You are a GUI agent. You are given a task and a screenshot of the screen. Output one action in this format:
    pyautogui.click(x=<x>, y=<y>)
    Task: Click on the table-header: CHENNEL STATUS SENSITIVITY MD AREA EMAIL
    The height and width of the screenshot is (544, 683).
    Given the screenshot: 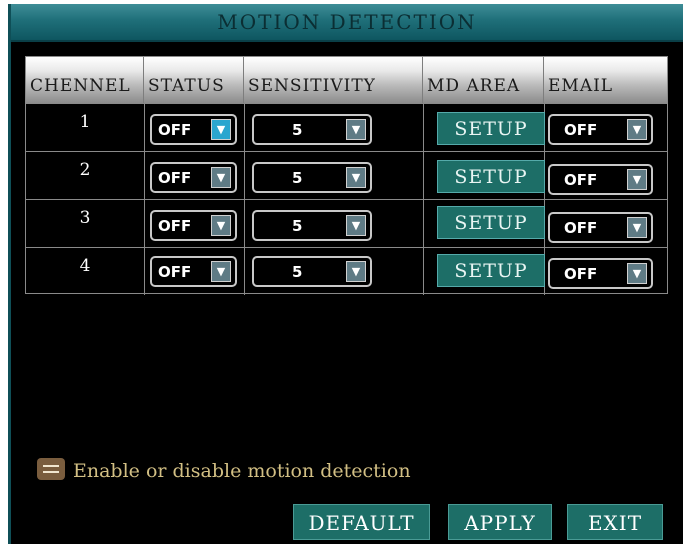 What is the action you would take?
    pyautogui.click(x=346, y=80)
    